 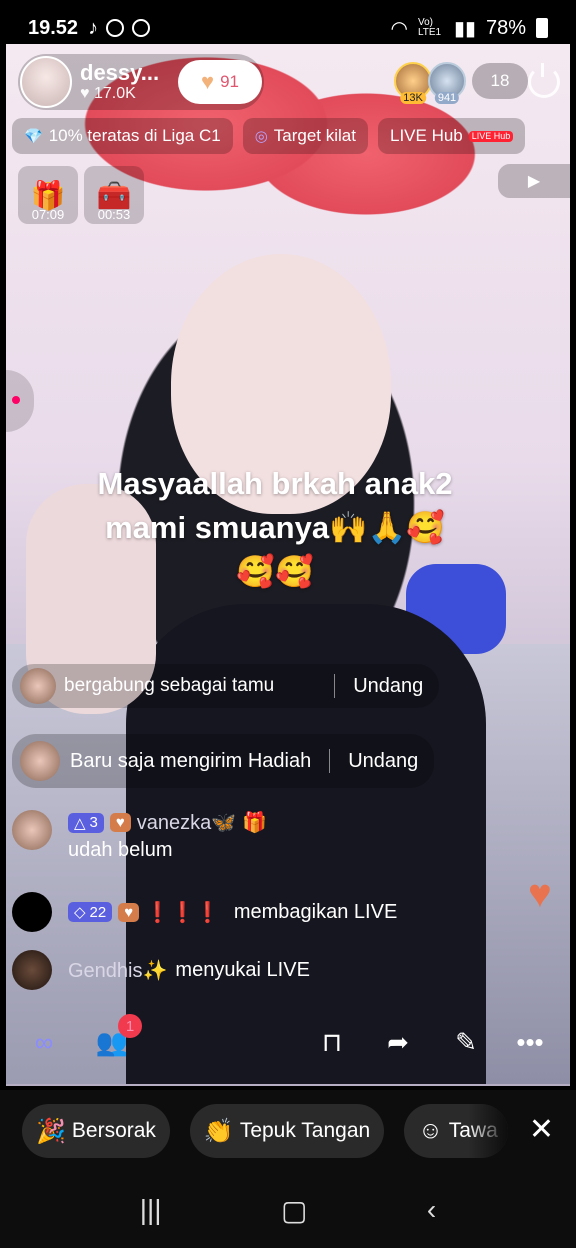 I want to click on share-icon: ➦, so click(x=398, y=1041).